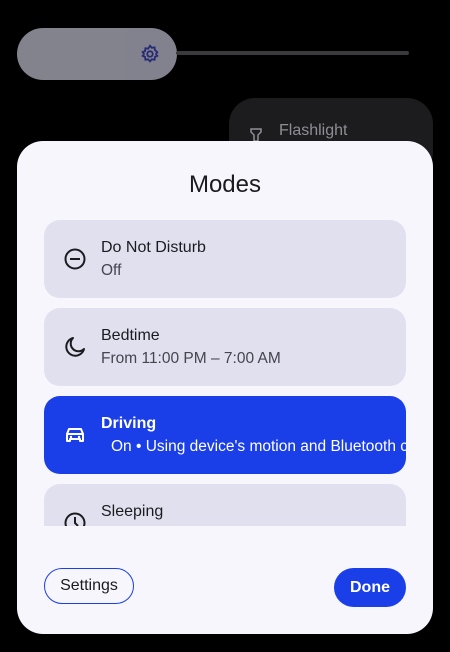 This screenshot has width=450, height=652. I want to click on mode-card-do-not-disturb: Do Not Disturb Off, so click(225, 259).